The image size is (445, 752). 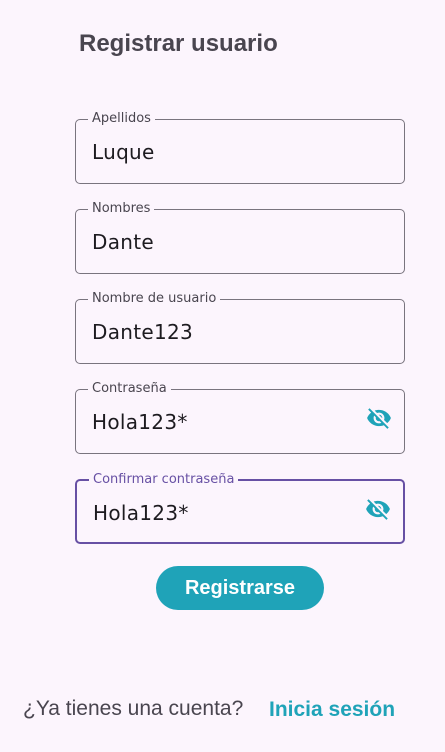 I want to click on apellidos-label: Apellidos, so click(x=121, y=119).